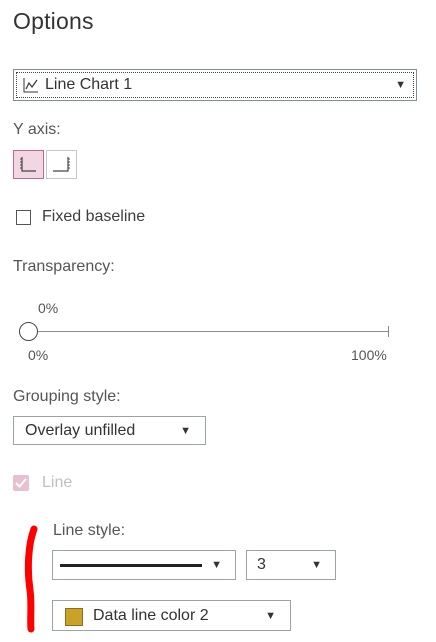  Describe the element at coordinates (38, 355) in the screenshot. I see `slider-min-label: 0%` at that location.